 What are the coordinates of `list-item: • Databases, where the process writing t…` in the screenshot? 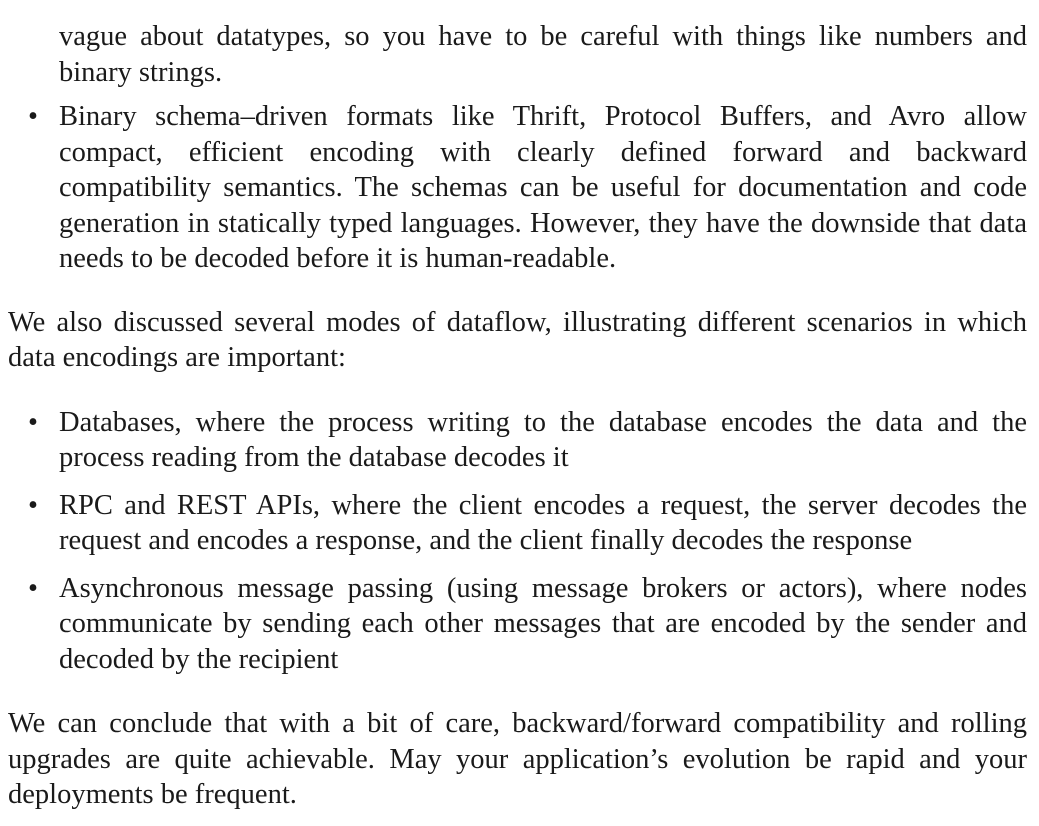 It's located at (517, 440).